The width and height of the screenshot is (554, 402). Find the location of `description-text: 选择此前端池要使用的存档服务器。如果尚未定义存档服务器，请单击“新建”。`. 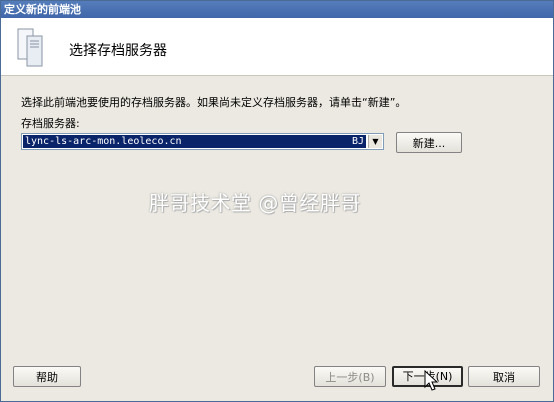

description-text: 选择此前端池要使用的存档服务器。如果尚未定义存档服务器，请单击“新建”。 is located at coordinates (214, 102).